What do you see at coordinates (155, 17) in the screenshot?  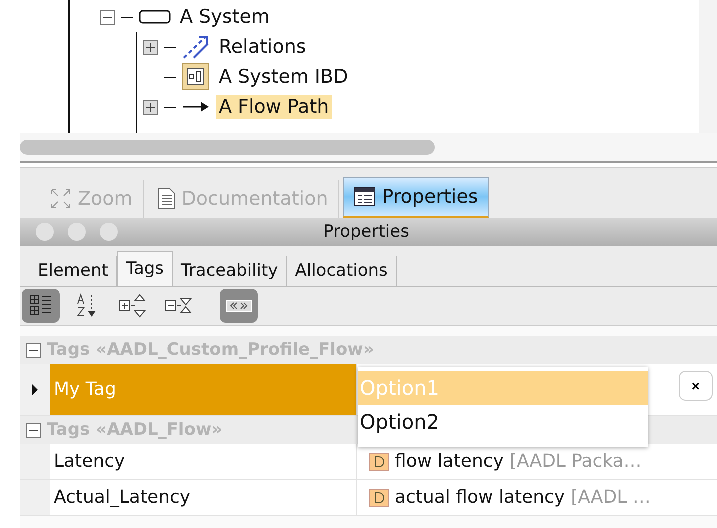 I see `block-icon` at bounding box center [155, 17].